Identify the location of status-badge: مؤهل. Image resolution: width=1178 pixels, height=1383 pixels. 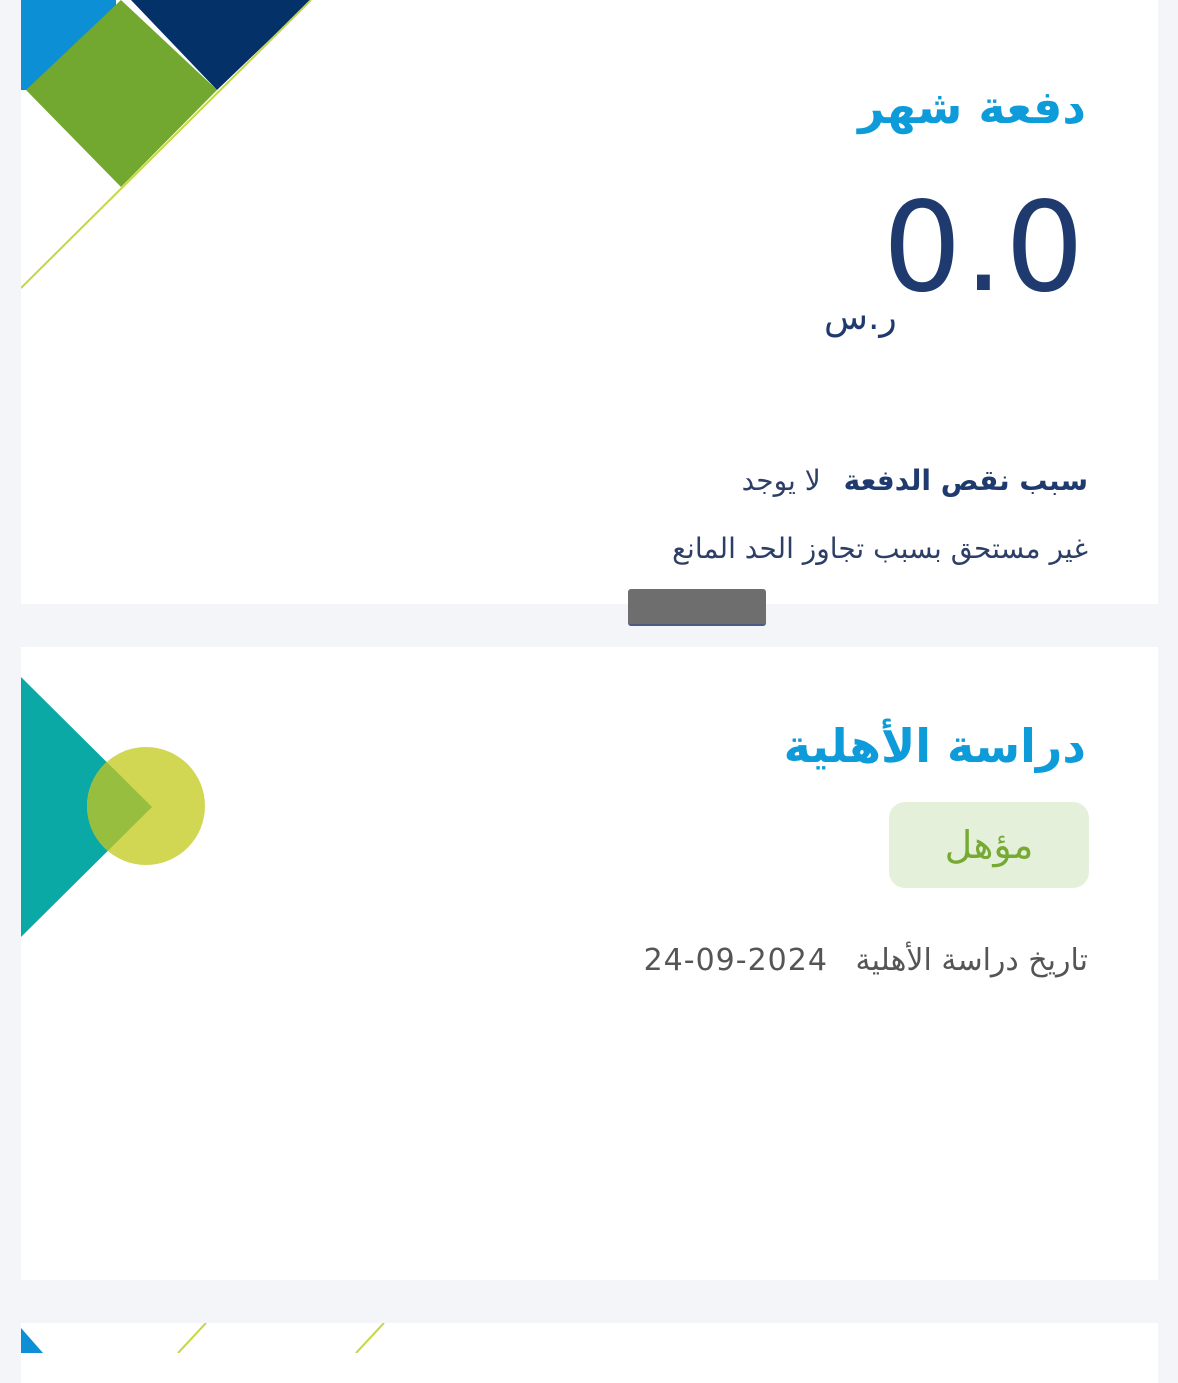
(989, 845).